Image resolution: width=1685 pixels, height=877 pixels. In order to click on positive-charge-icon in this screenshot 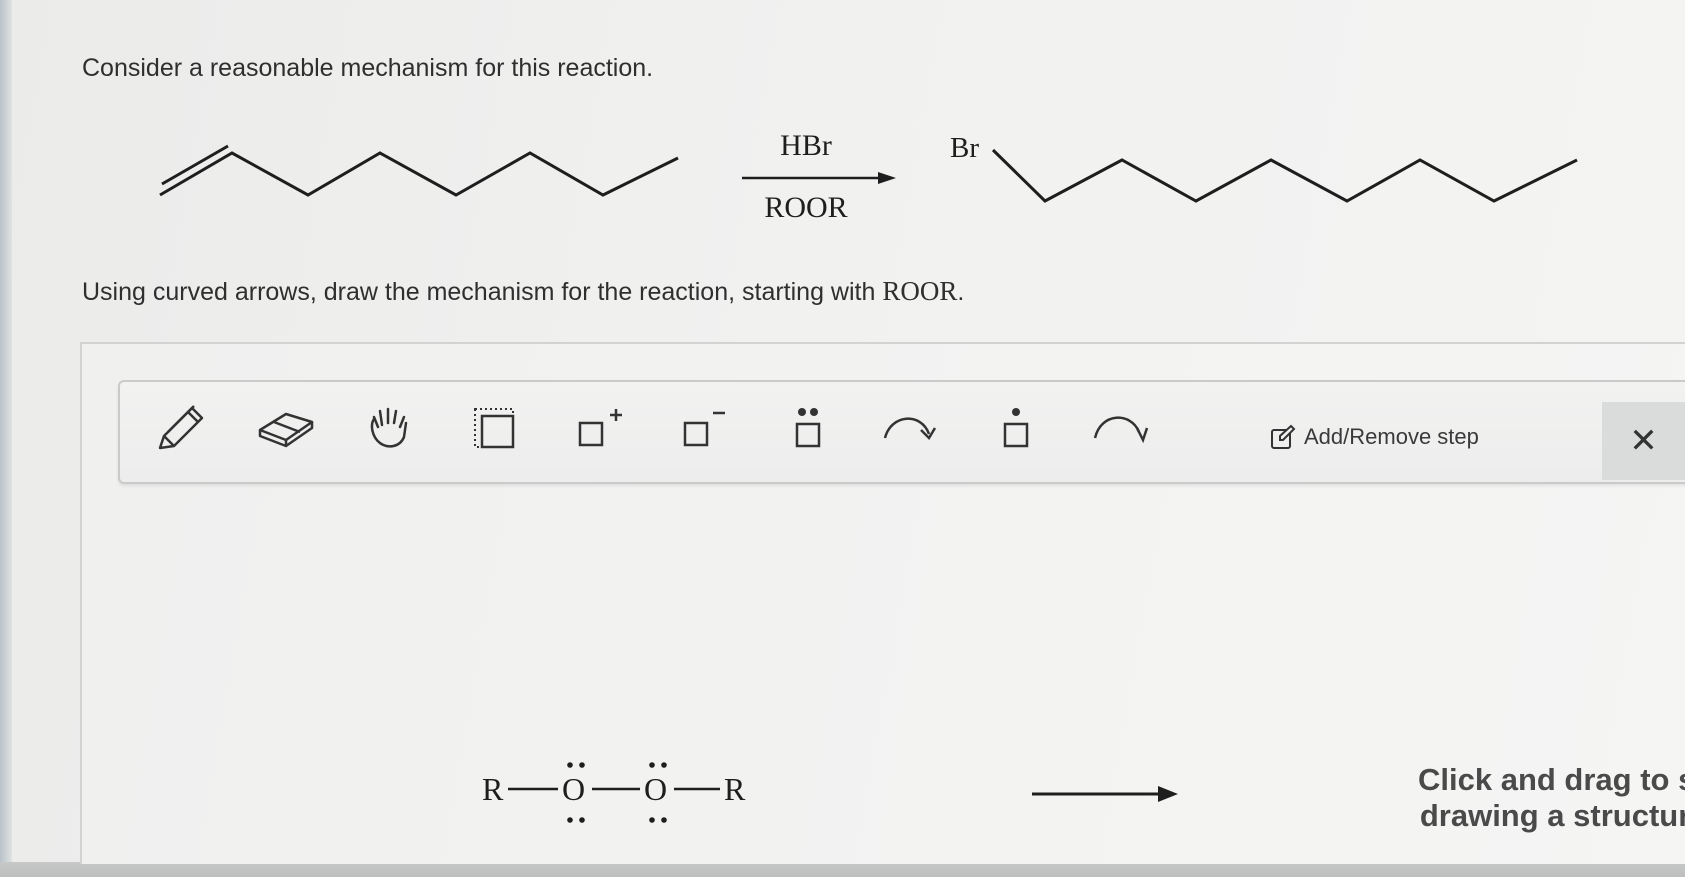, I will do `click(600, 428)`.